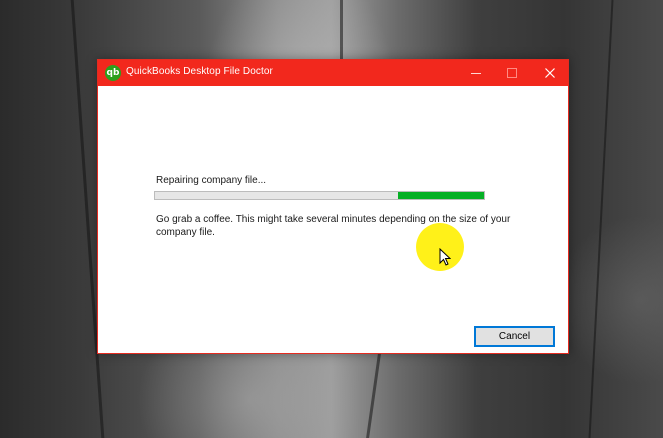 The height and width of the screenshot is (438, 663). What do you see at coordinates (319, 195) in the screenshot?
I see `progress-bar` at bounding box center [319, 195].